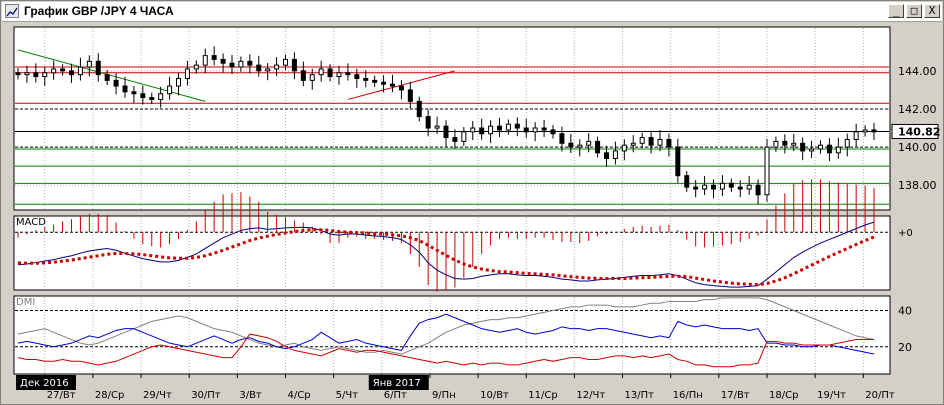  What do you see at coordinates (914, 11) in the screenshot?
I see `maximize-button: □` at bounding box center [914, 11].